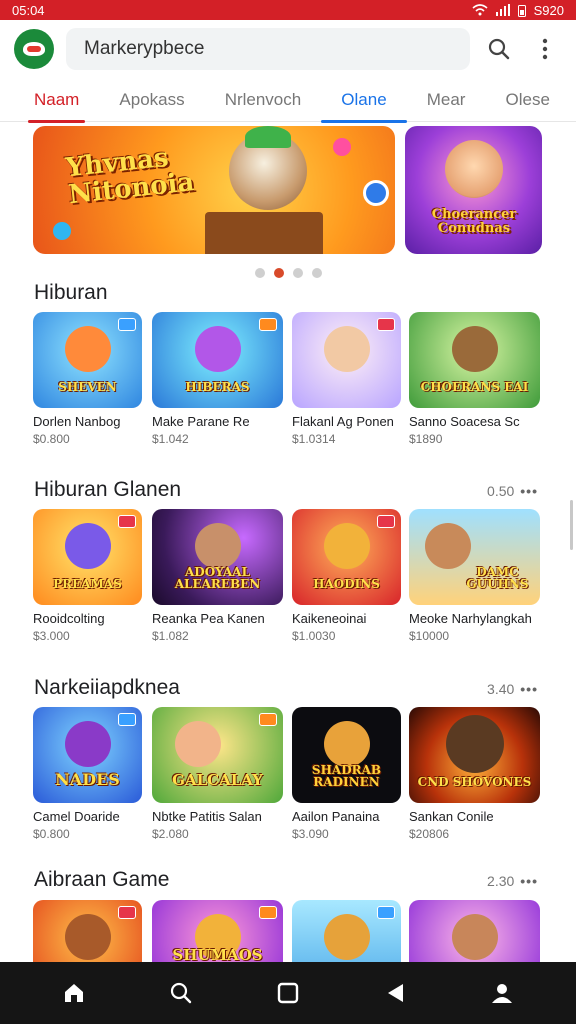  I want to click on app-card: CHOERANS EAI Sanno Soacesa Sc $1890, so click(474, 379).